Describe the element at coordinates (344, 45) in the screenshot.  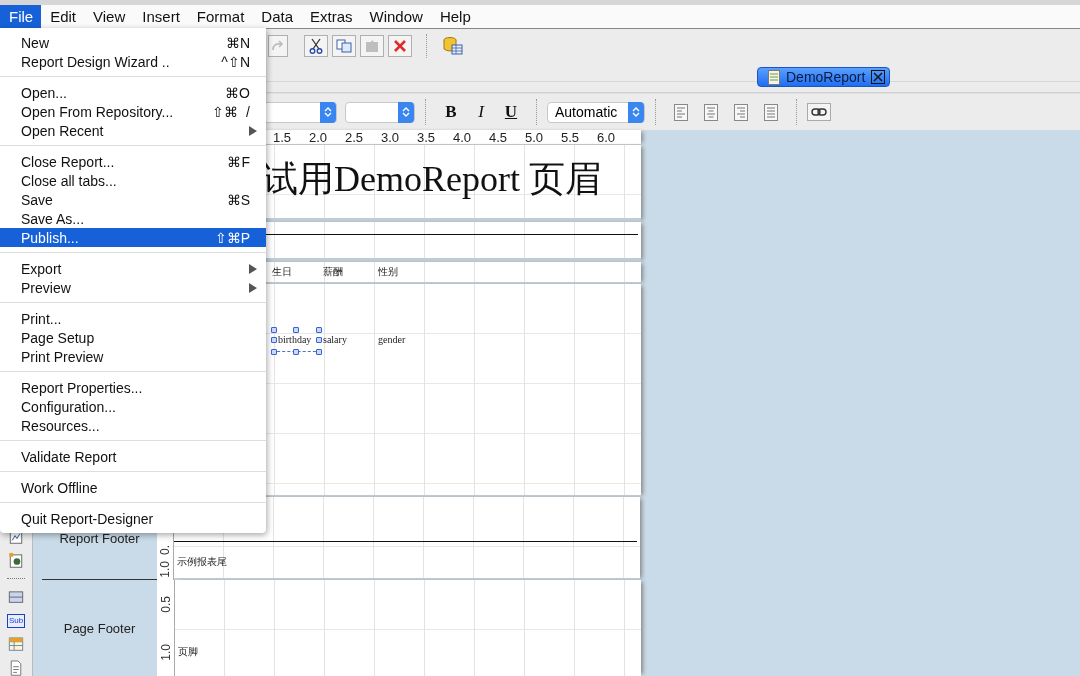
I see `copy-icon` at that location.